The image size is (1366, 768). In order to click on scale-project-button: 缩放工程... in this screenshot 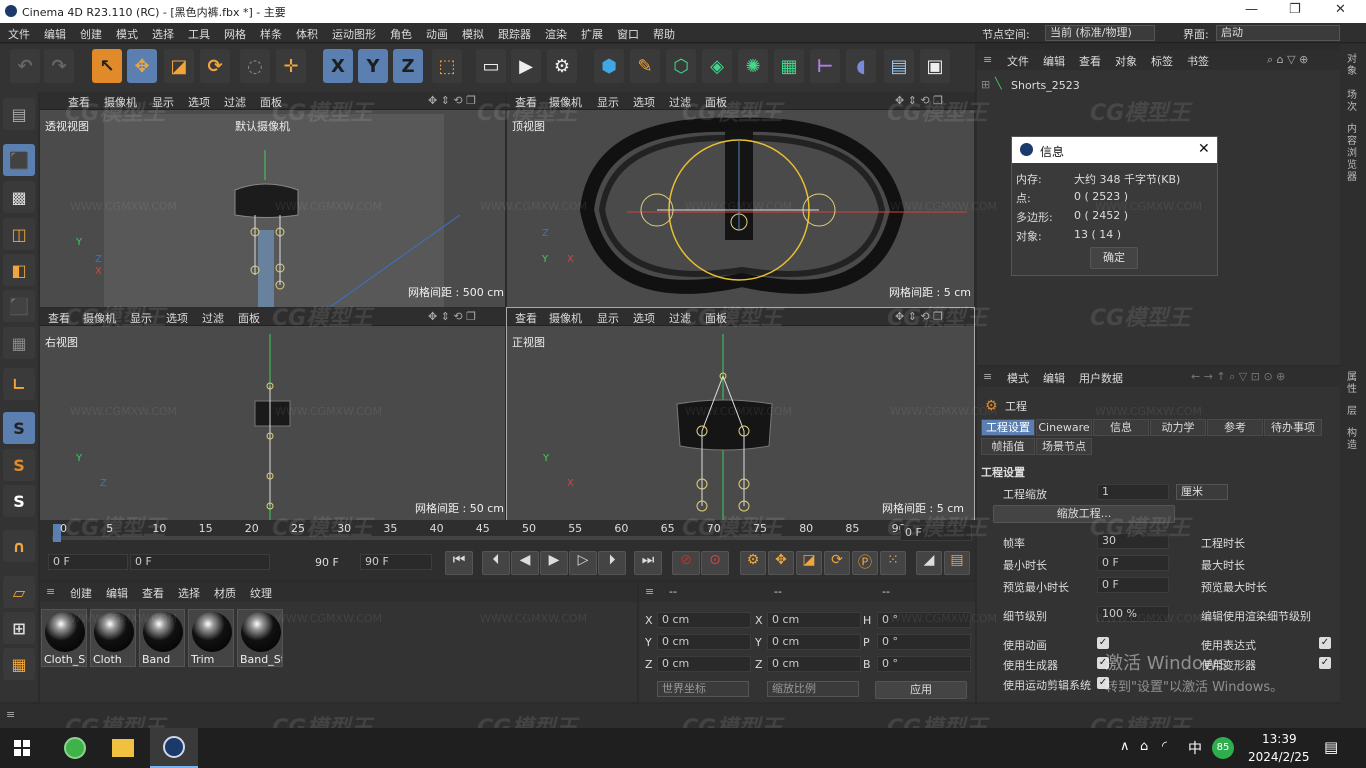, I will do `click(1084, 514)`.